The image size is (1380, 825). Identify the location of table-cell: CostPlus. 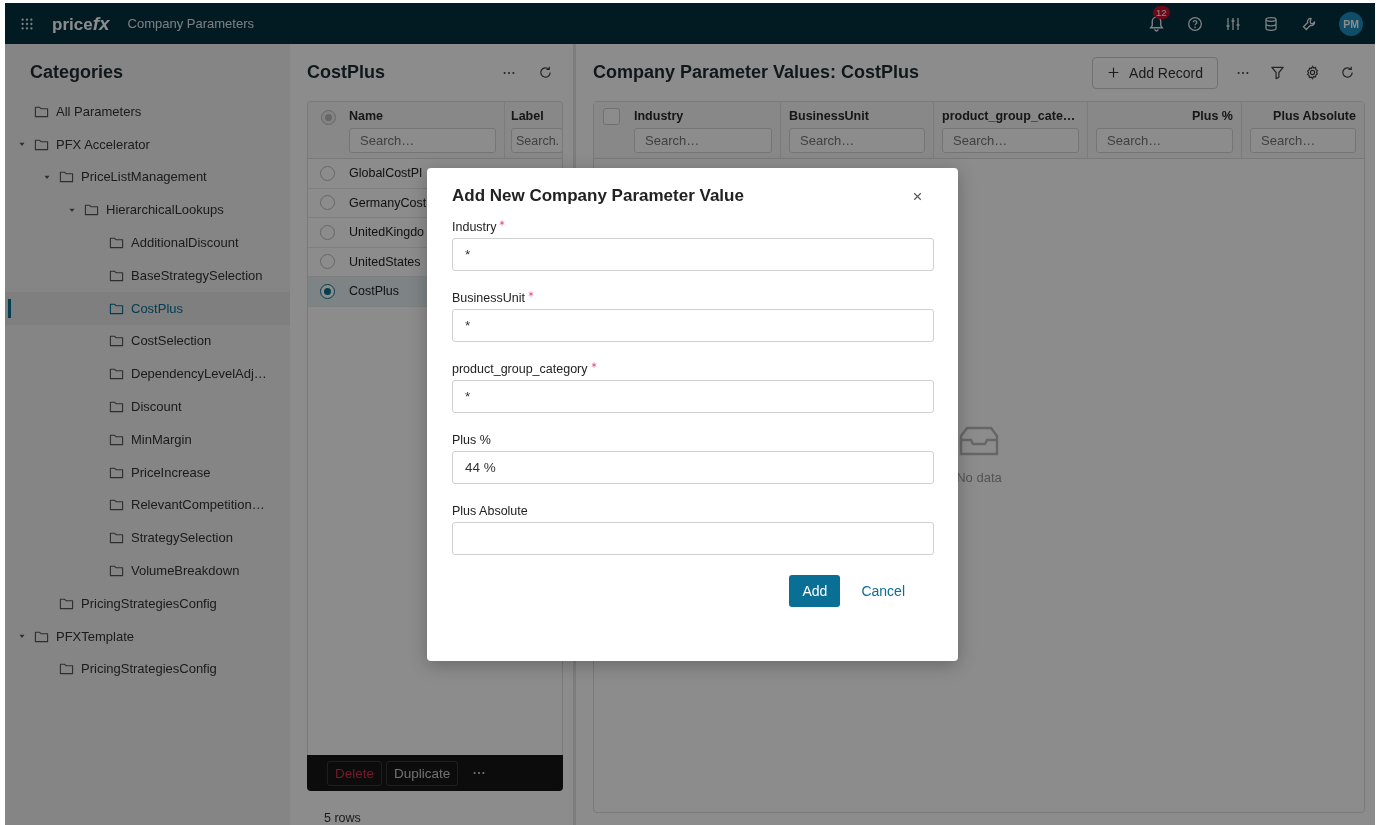
(374, 291).